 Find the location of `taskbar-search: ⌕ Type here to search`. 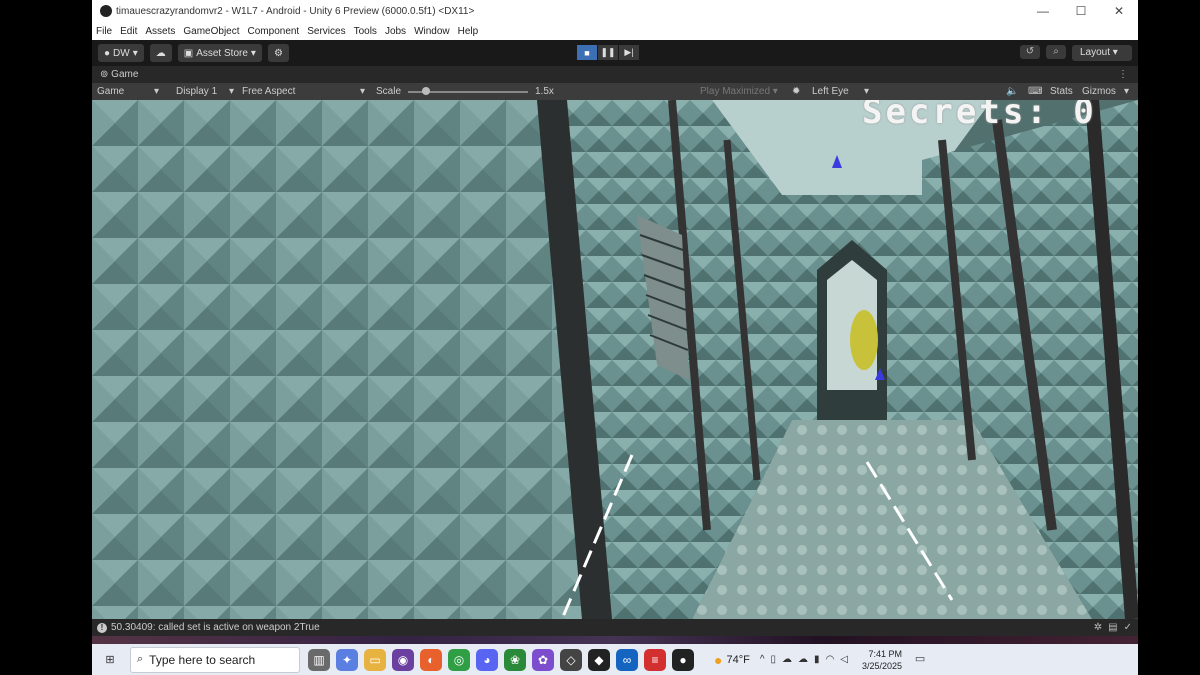

taskbar-search: ⌕ Type here to search is located at coordinates (215, 659).